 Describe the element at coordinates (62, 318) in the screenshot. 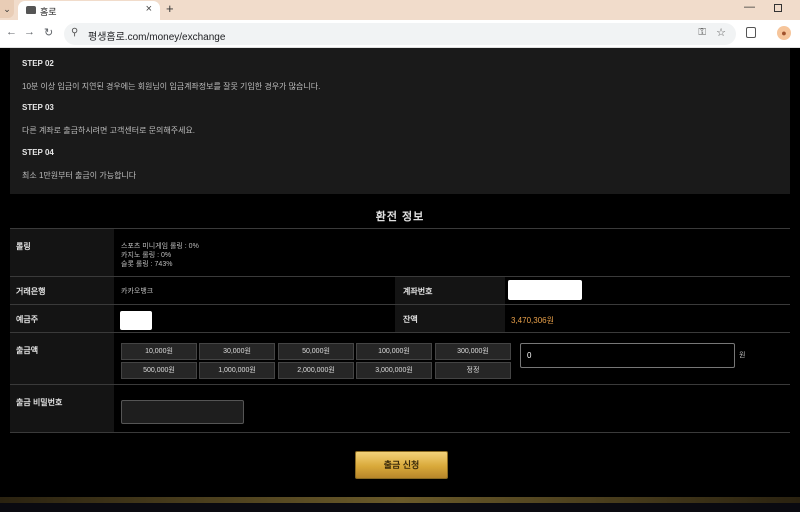

I see `holder-label: 예금주` at that location.